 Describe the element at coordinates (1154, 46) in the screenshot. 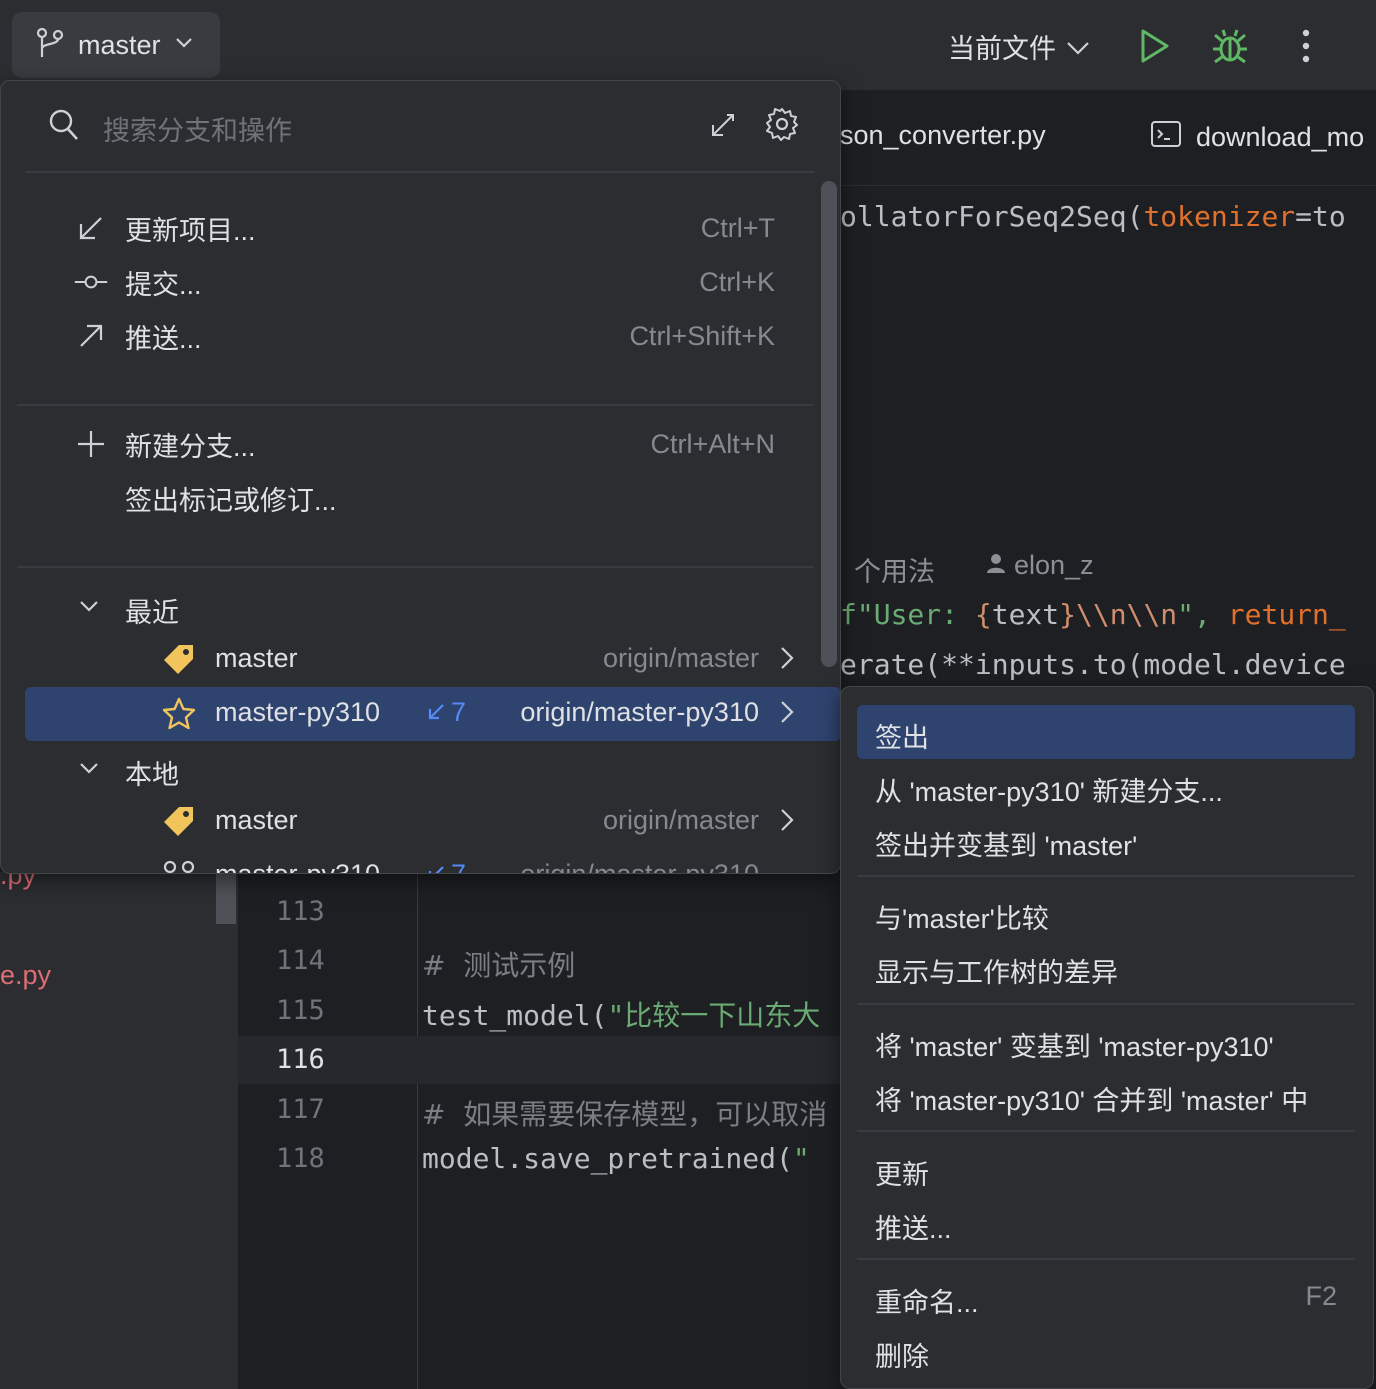

I see `run-icon` at that location.